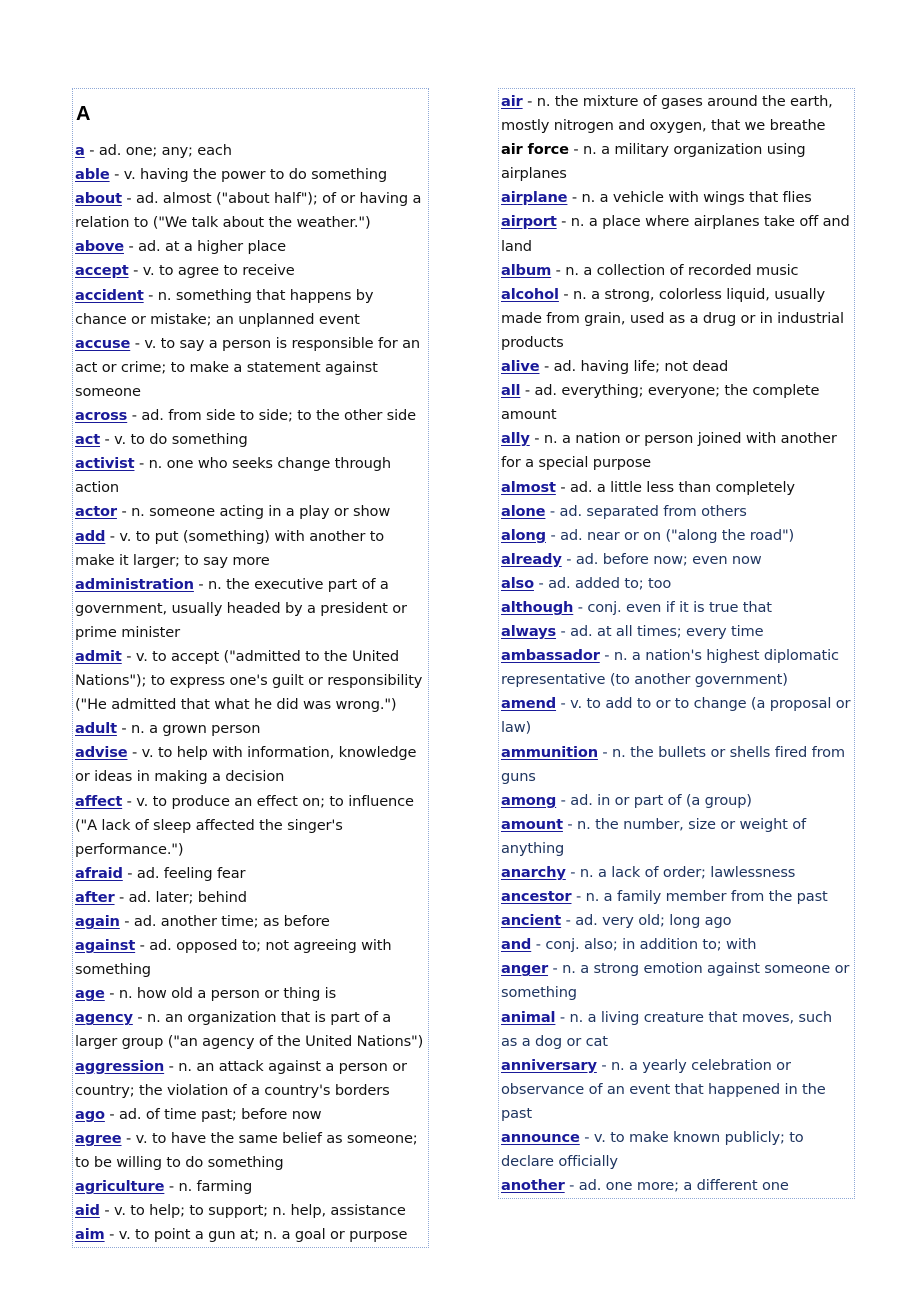 The image size is (920, 1302). Describe the element at coordinates (528, 487) in the screenshot. I see `entry-word-link: almost` at that location.